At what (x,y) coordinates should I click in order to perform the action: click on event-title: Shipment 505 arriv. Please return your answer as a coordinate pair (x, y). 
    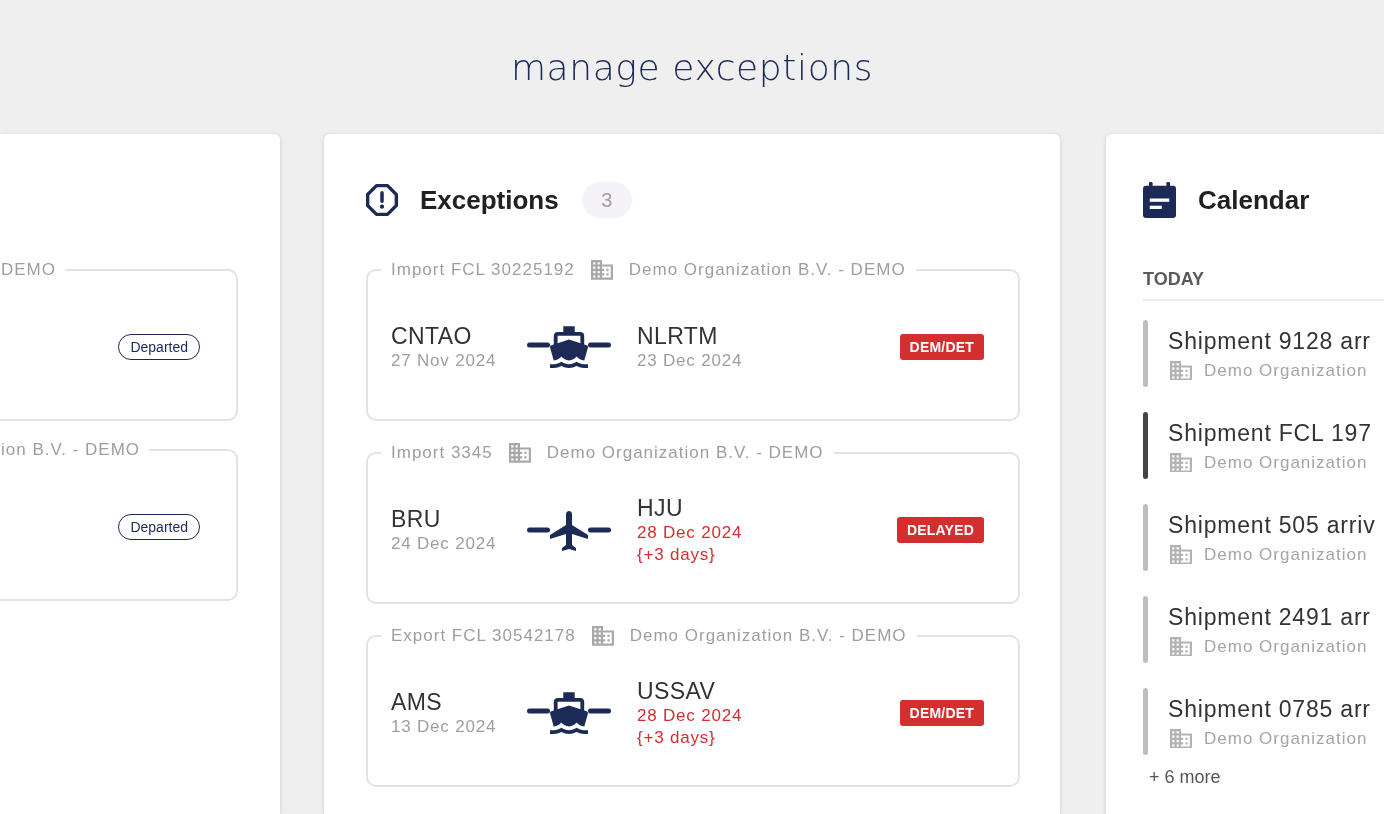
    Looking at the image, I should click on (1272, 524).